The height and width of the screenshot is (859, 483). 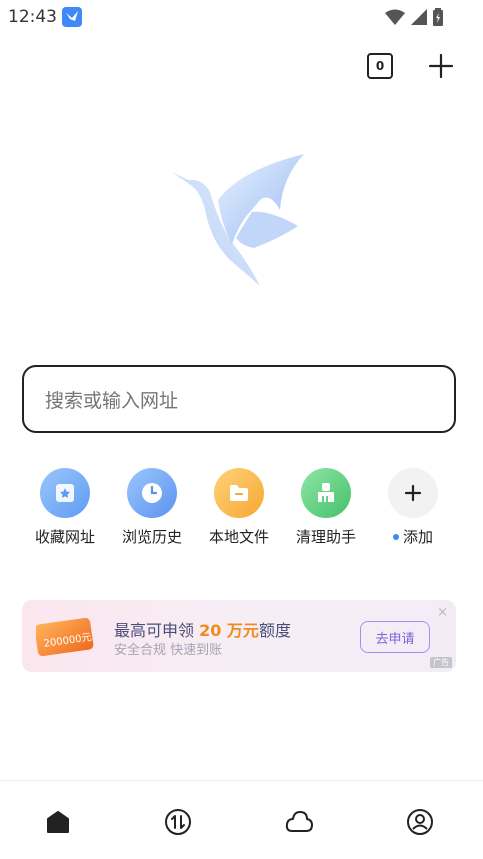 What do you see at coordinates (32, 17) in the screenshot?
I see `status-time: 12:43` at bounding box center [32, 17].